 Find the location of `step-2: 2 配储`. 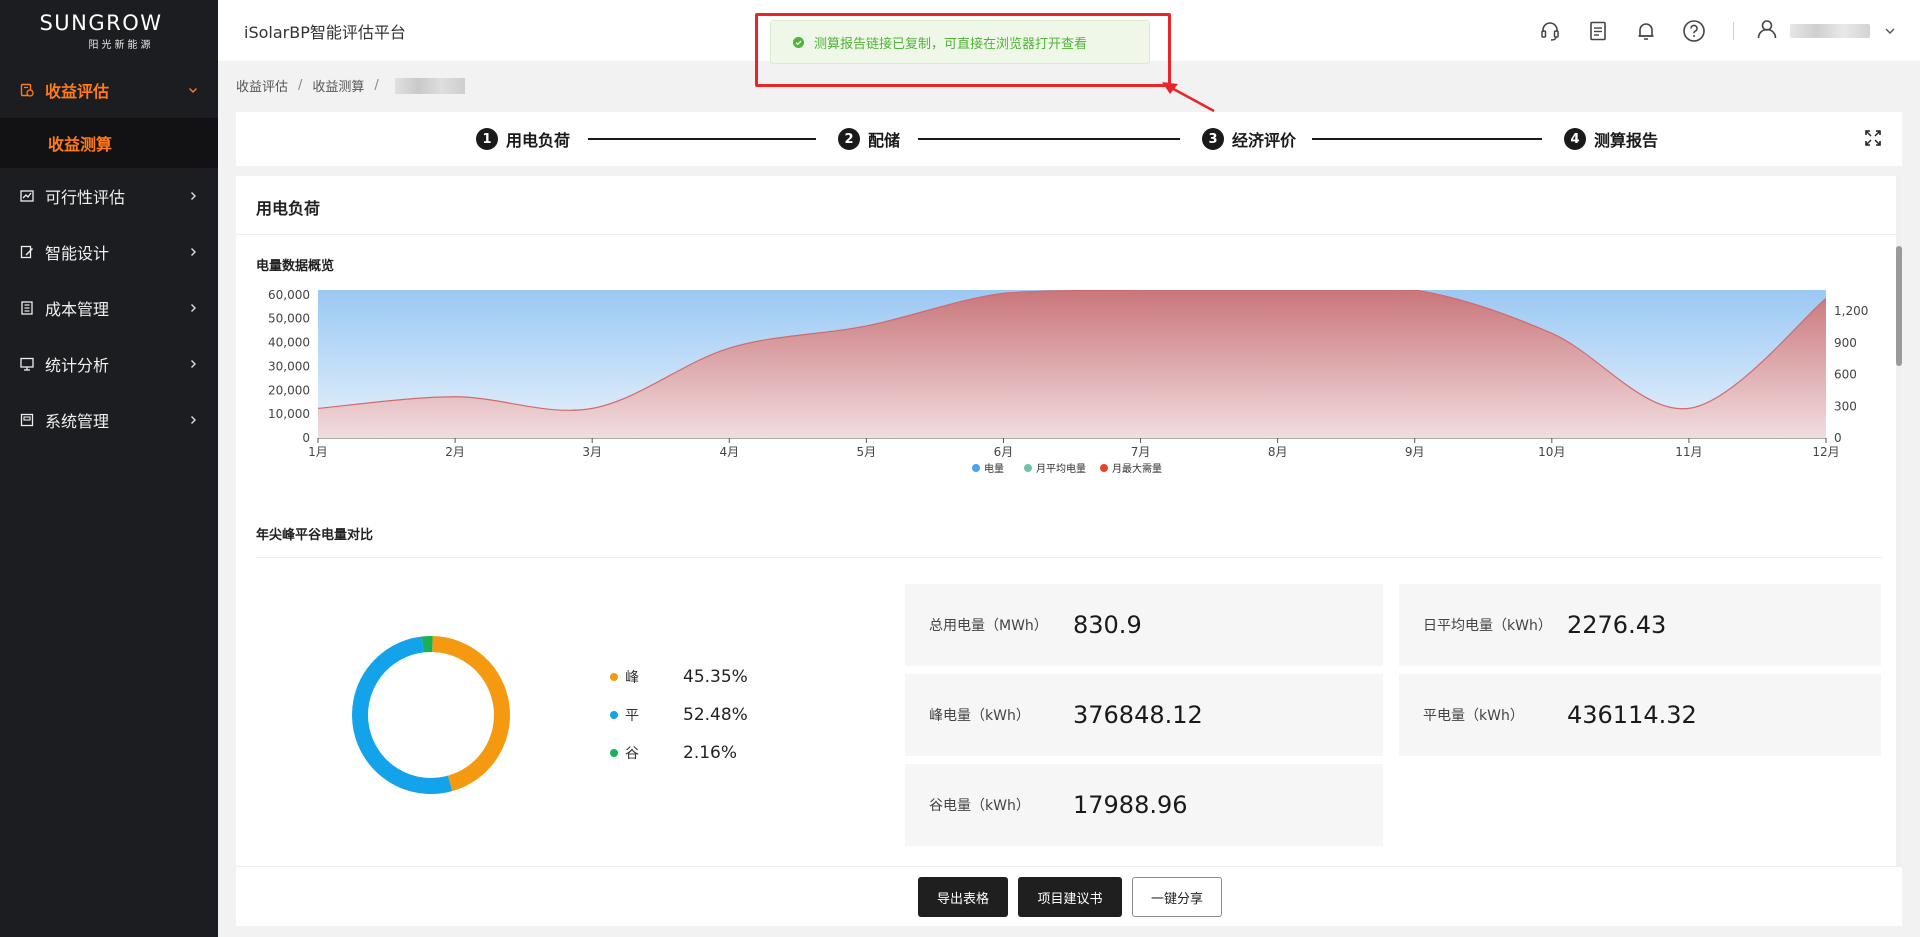

step-2: 2 配储 is located at coordinates (869, 139).